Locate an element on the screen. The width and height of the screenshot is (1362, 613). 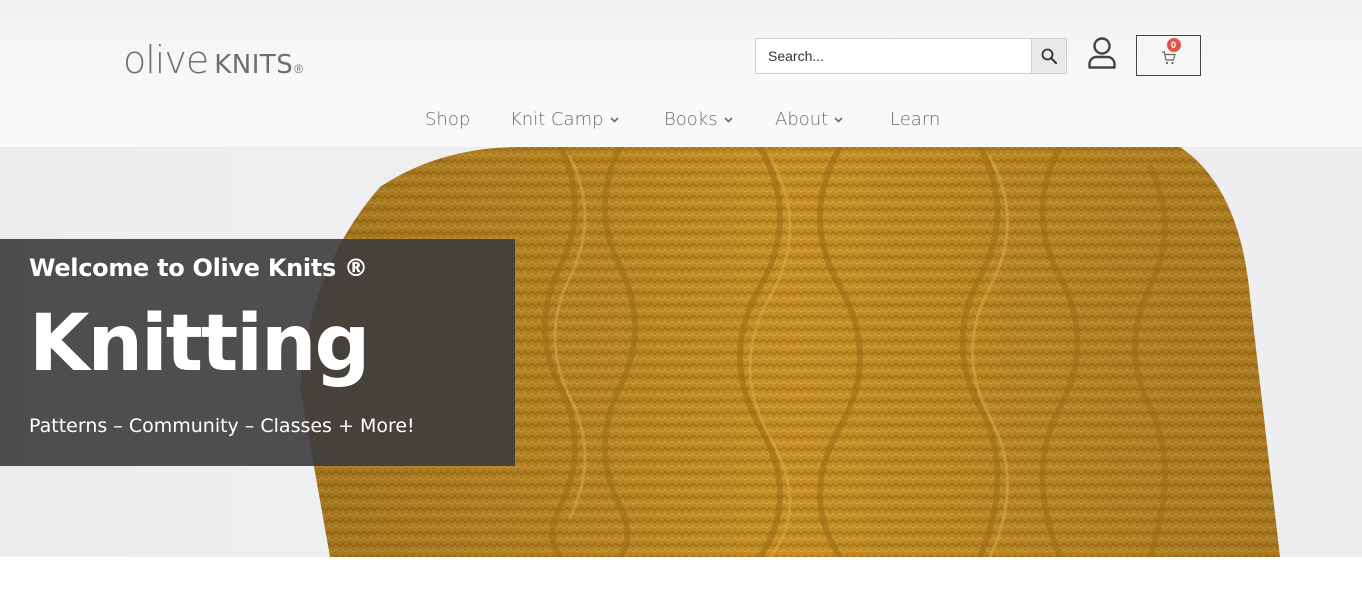
nav-item-shop: Shop is located at coordinates (447, 119).